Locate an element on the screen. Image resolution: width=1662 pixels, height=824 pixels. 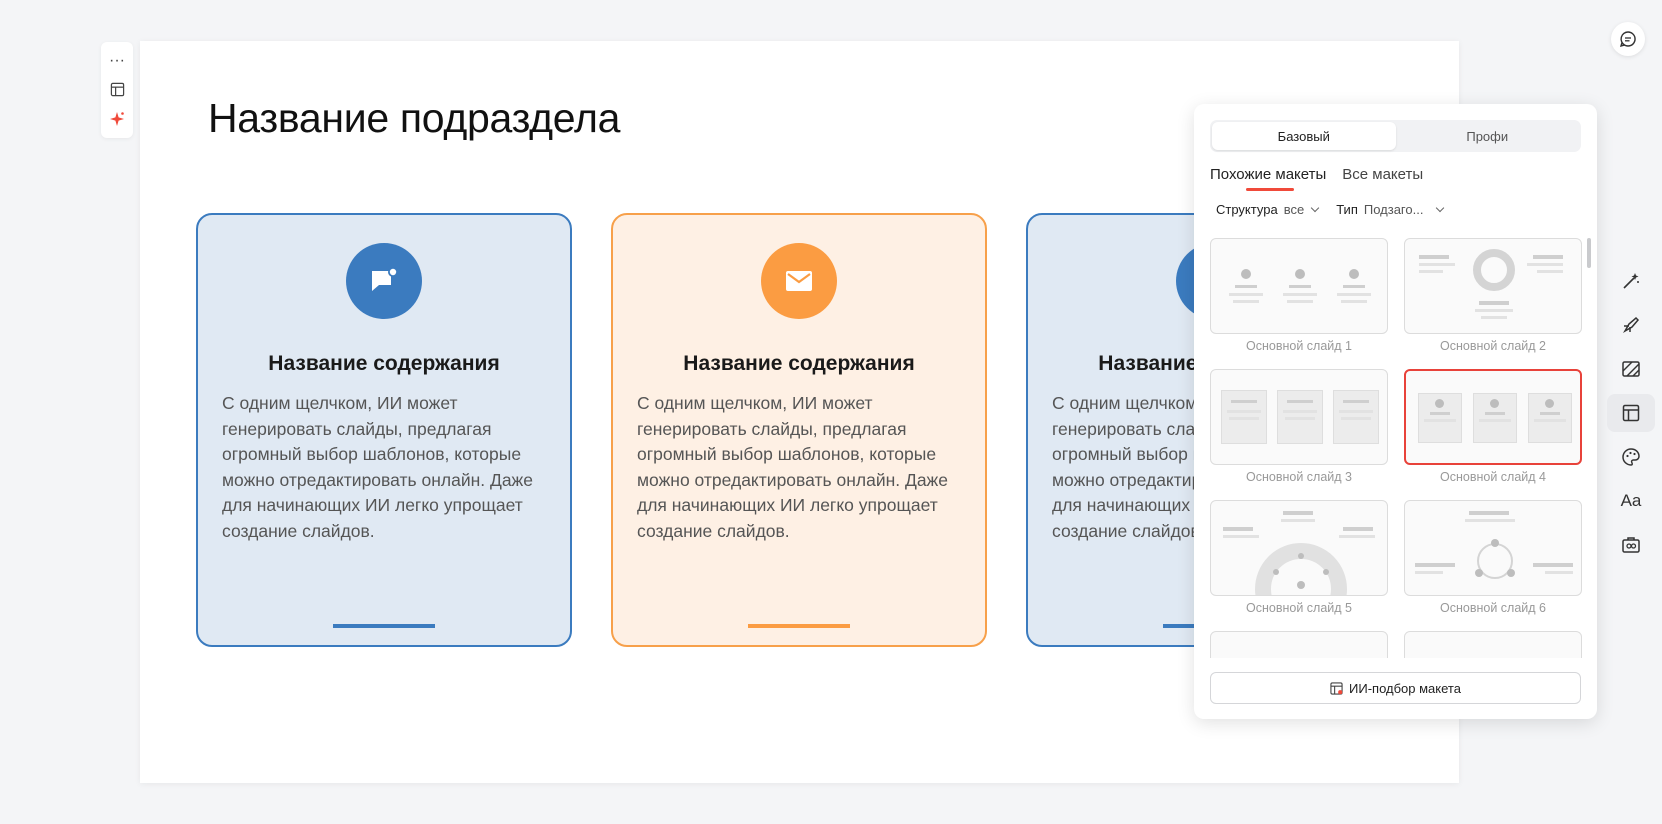
layout-label: Основной слайд 2 is located at coordinates (1493, 346).